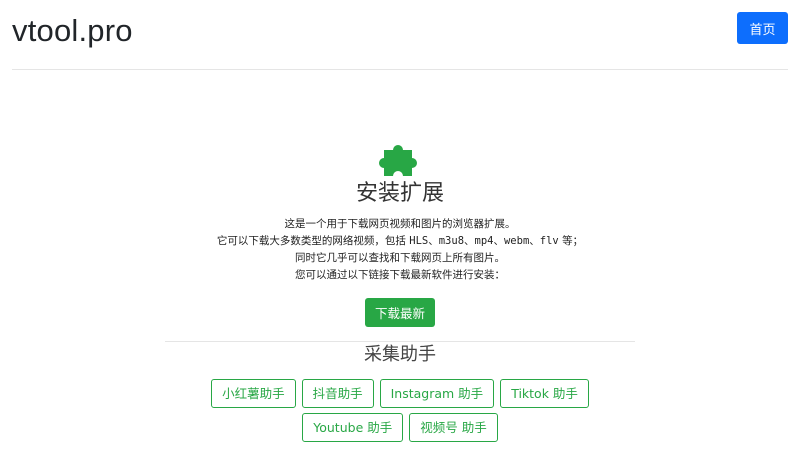 Image resolution: width=800 pixels, height=450 pixels. What do you see at coordinates (253, 393) in the screenshot?
I see `xiaohongshu-helper-button: 小红薯助手` at bounding box center [253, 393].